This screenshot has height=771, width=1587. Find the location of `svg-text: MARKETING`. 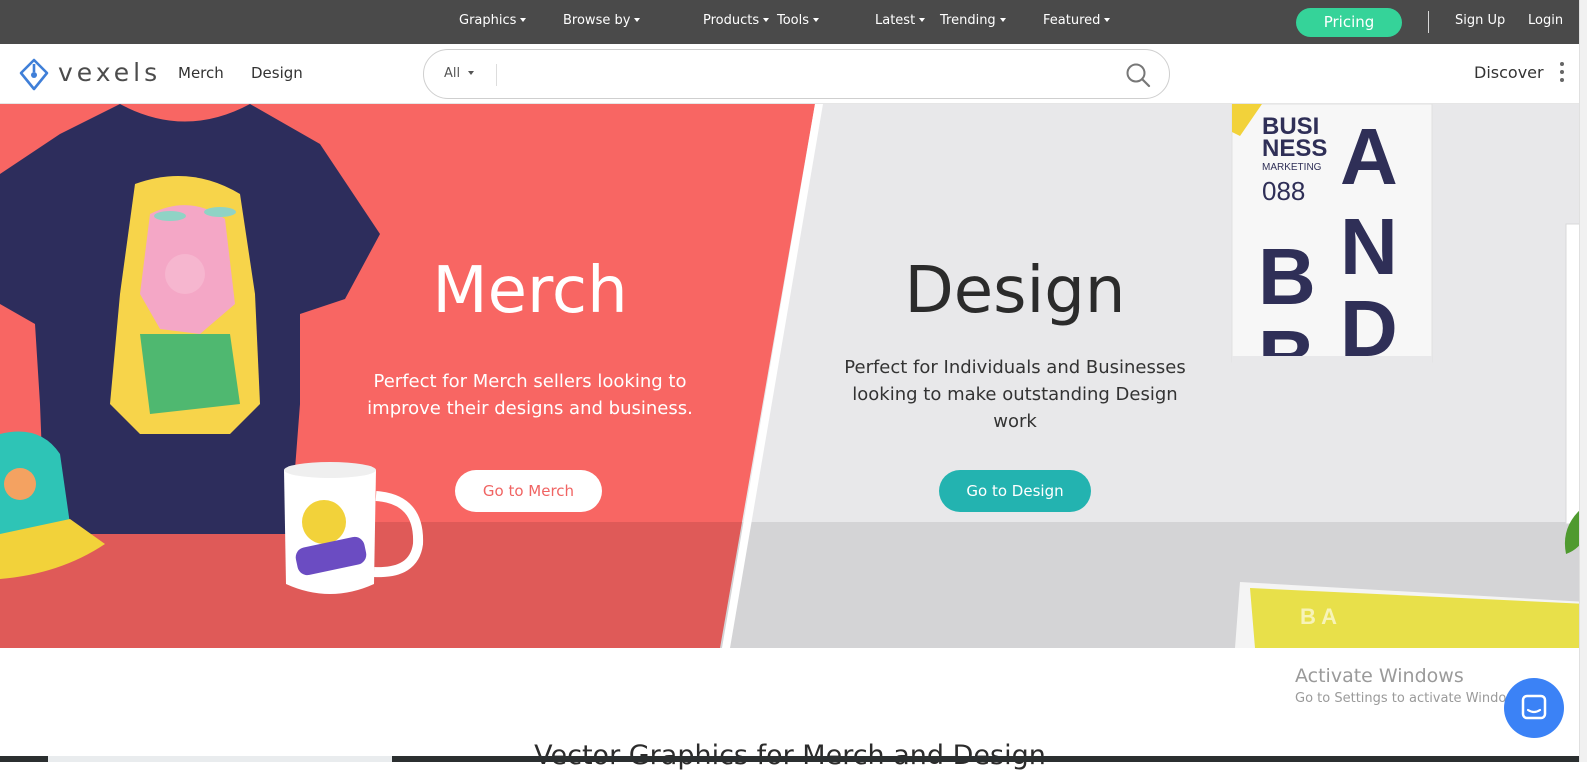

svg-text: MARKETING is located at coordinates (1292, 167).